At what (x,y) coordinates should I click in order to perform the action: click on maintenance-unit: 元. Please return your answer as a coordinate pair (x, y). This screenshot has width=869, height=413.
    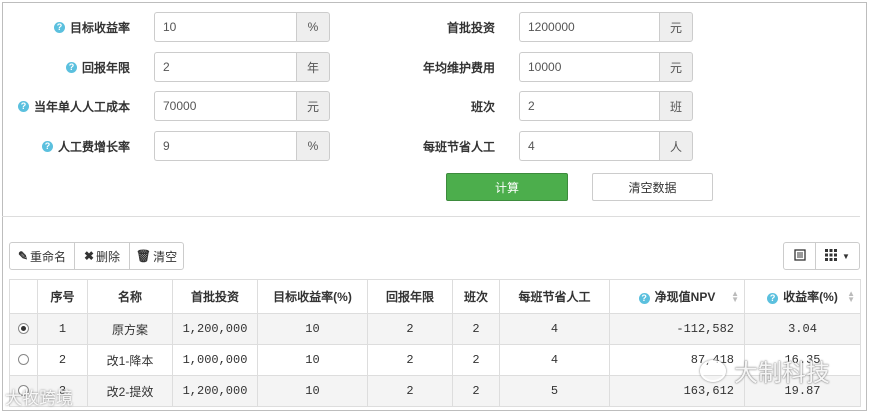
    Looking at the image, I should click on (676, 67).